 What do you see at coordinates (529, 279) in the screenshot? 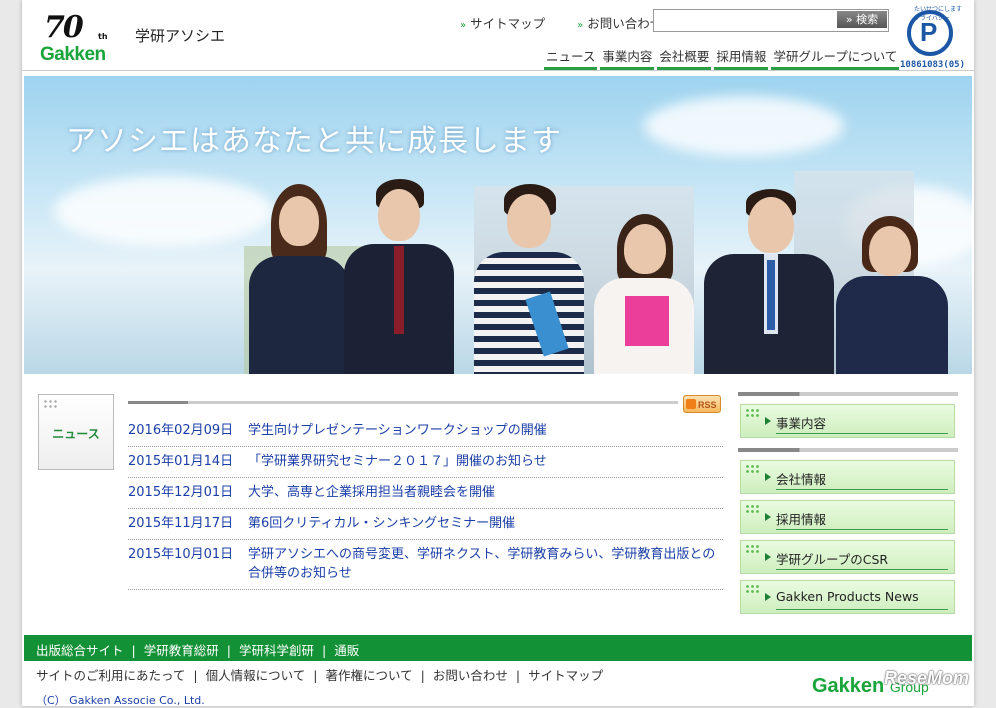
I see `person-college-boy` at bounding box center [529, 279].